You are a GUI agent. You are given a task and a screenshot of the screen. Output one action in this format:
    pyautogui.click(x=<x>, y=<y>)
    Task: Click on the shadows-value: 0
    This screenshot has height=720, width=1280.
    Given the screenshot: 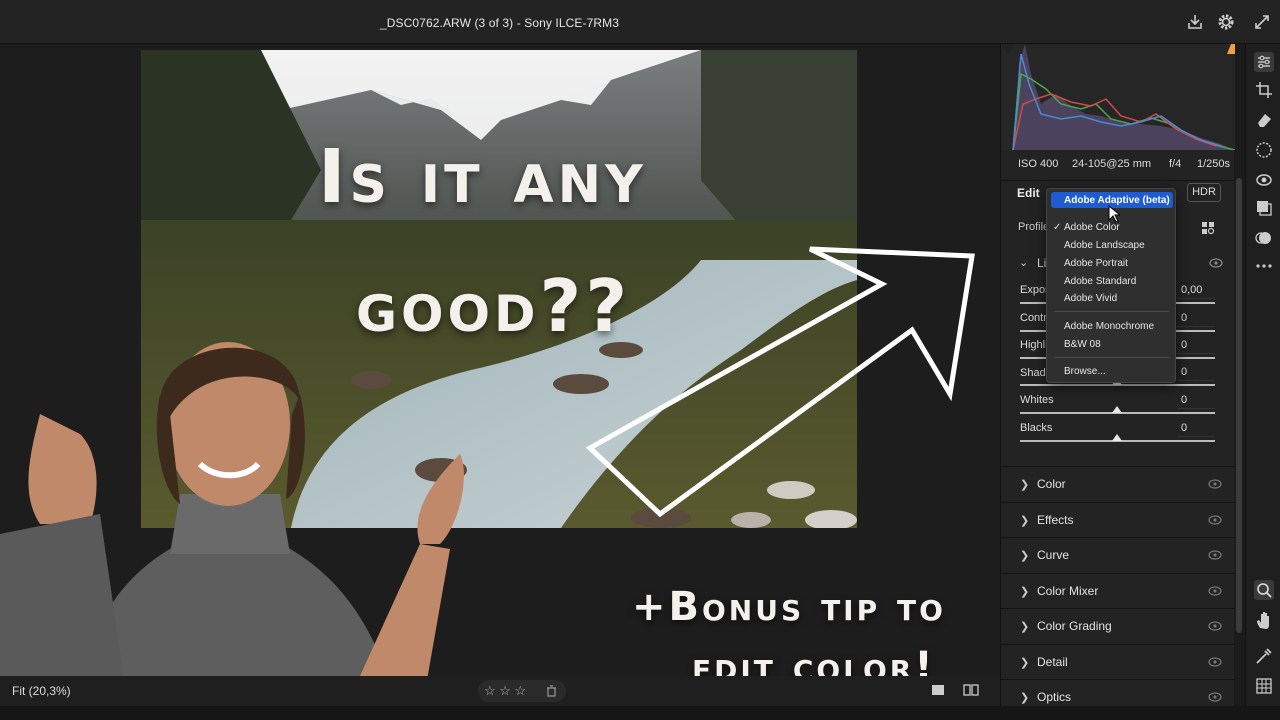 What is the action you would take?
    pyautogui.click(x=1196, y=372)
    